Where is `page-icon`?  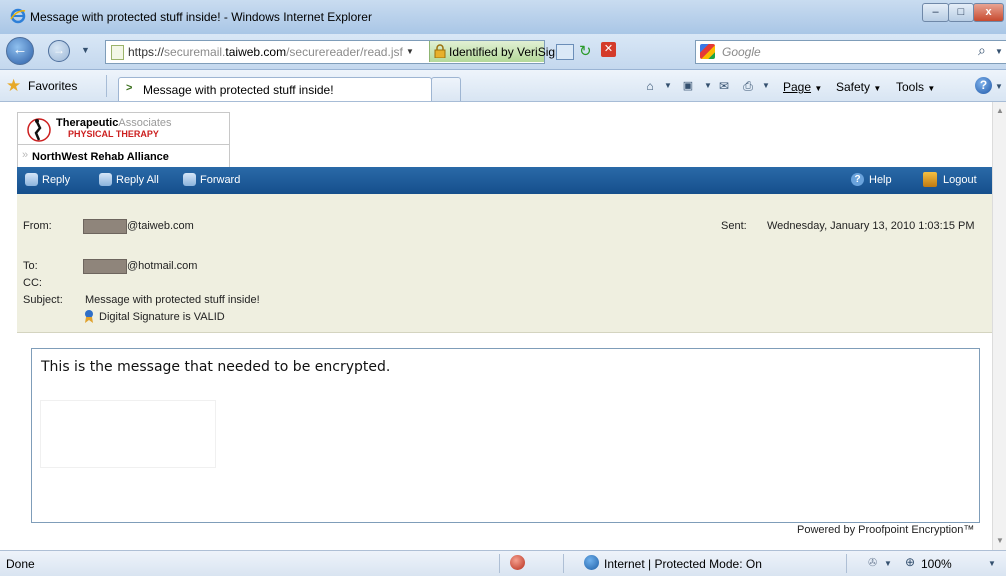 page-icon is located at coordinates (117, 52).